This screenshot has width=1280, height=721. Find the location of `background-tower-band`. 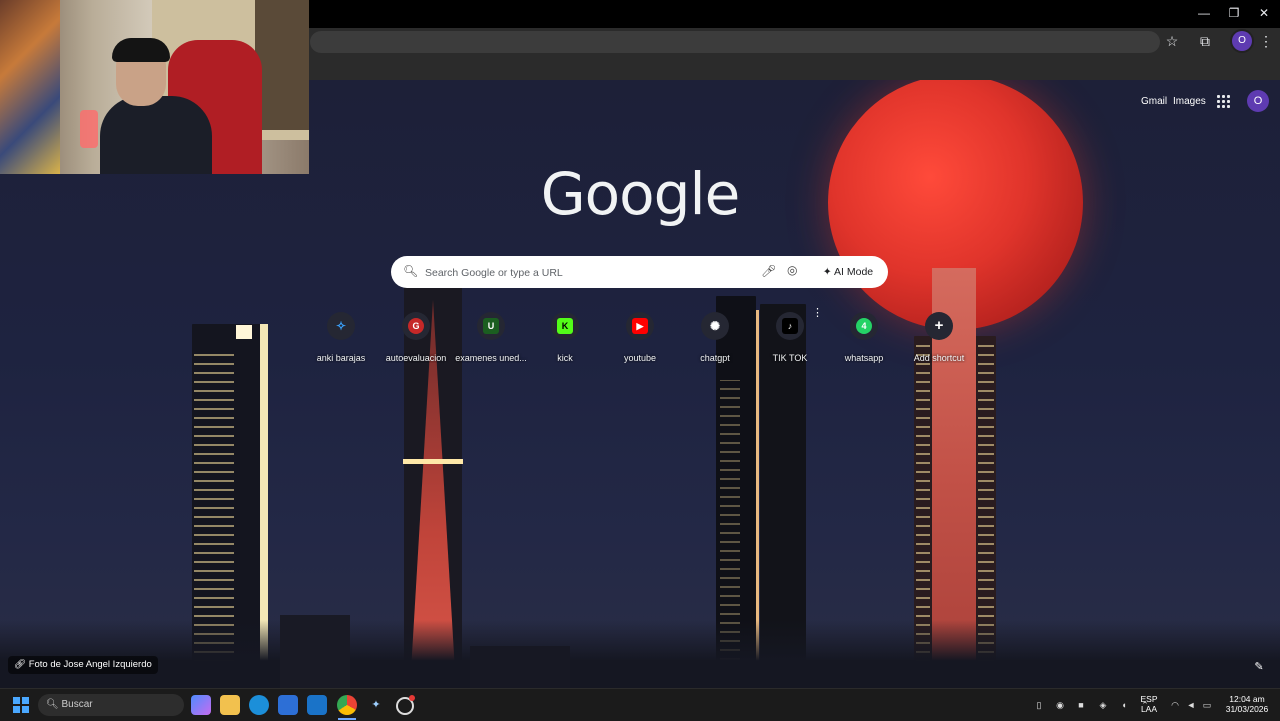

background-tower-band is located at coordinates (433, 461).